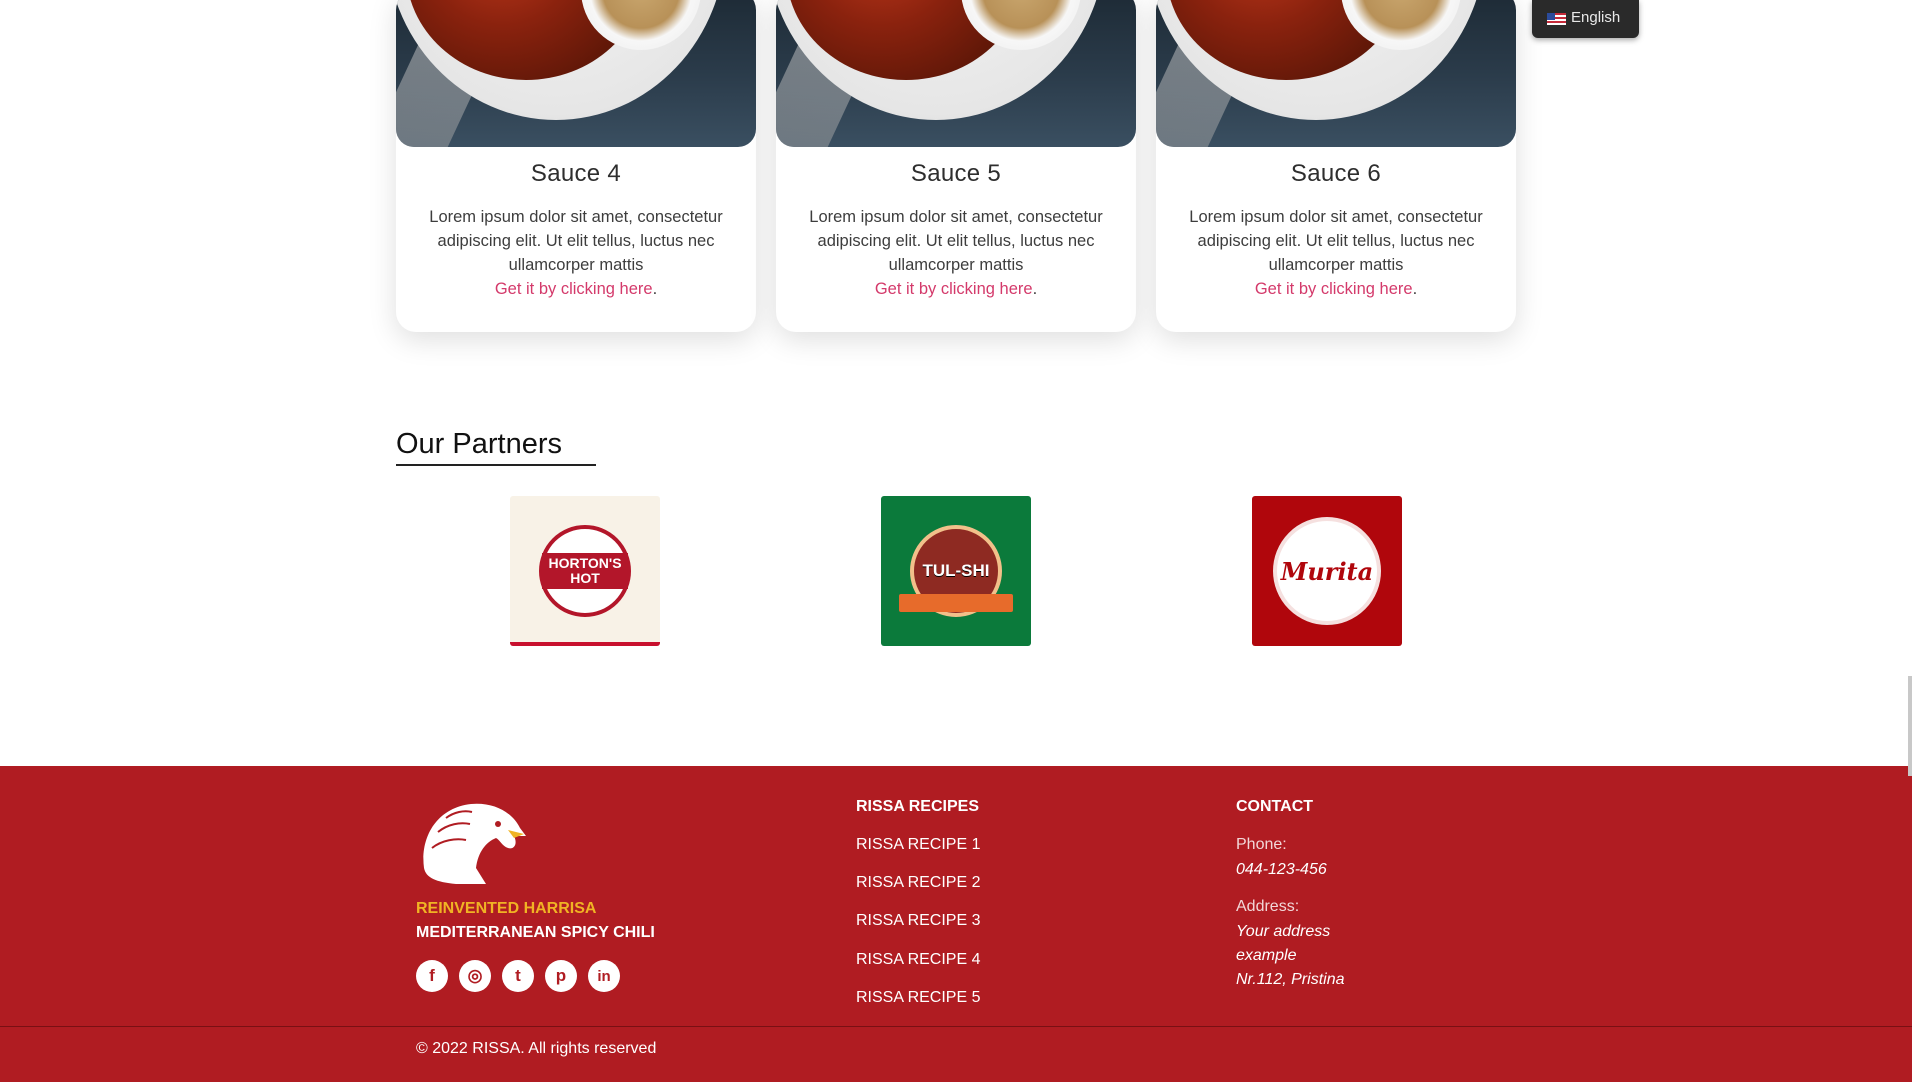 Image resolution: width=1912 pixels, height=1082 pixels. Describe the element at coordinates (918, 845) in the screenshot. I see `recipe-link: RISSA RECIPE 1` at that location.